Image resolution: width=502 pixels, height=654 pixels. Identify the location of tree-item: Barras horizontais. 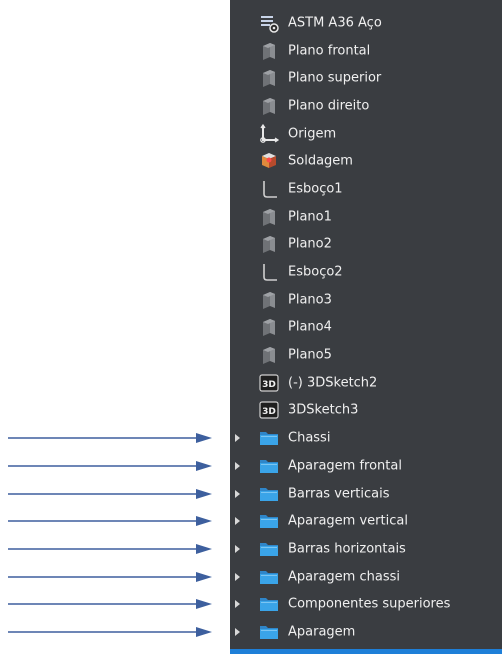
(366, 549).